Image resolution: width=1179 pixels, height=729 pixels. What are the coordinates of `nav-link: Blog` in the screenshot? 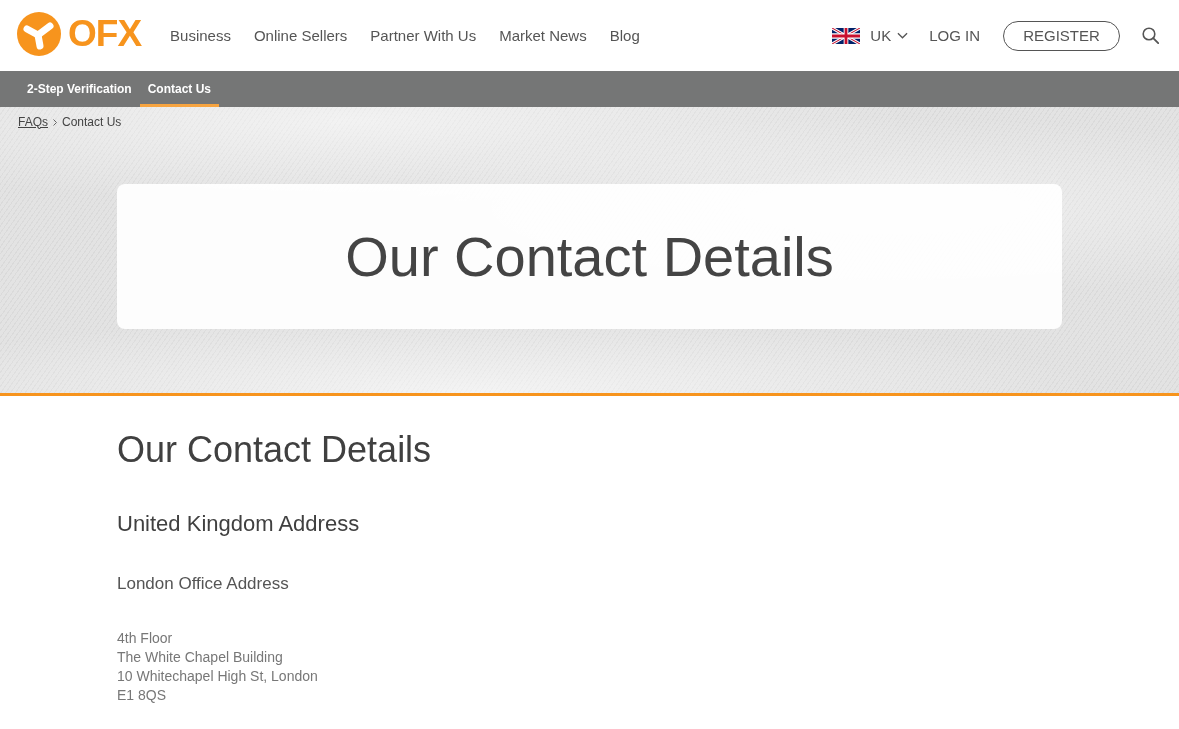 It's located at (624, 35).